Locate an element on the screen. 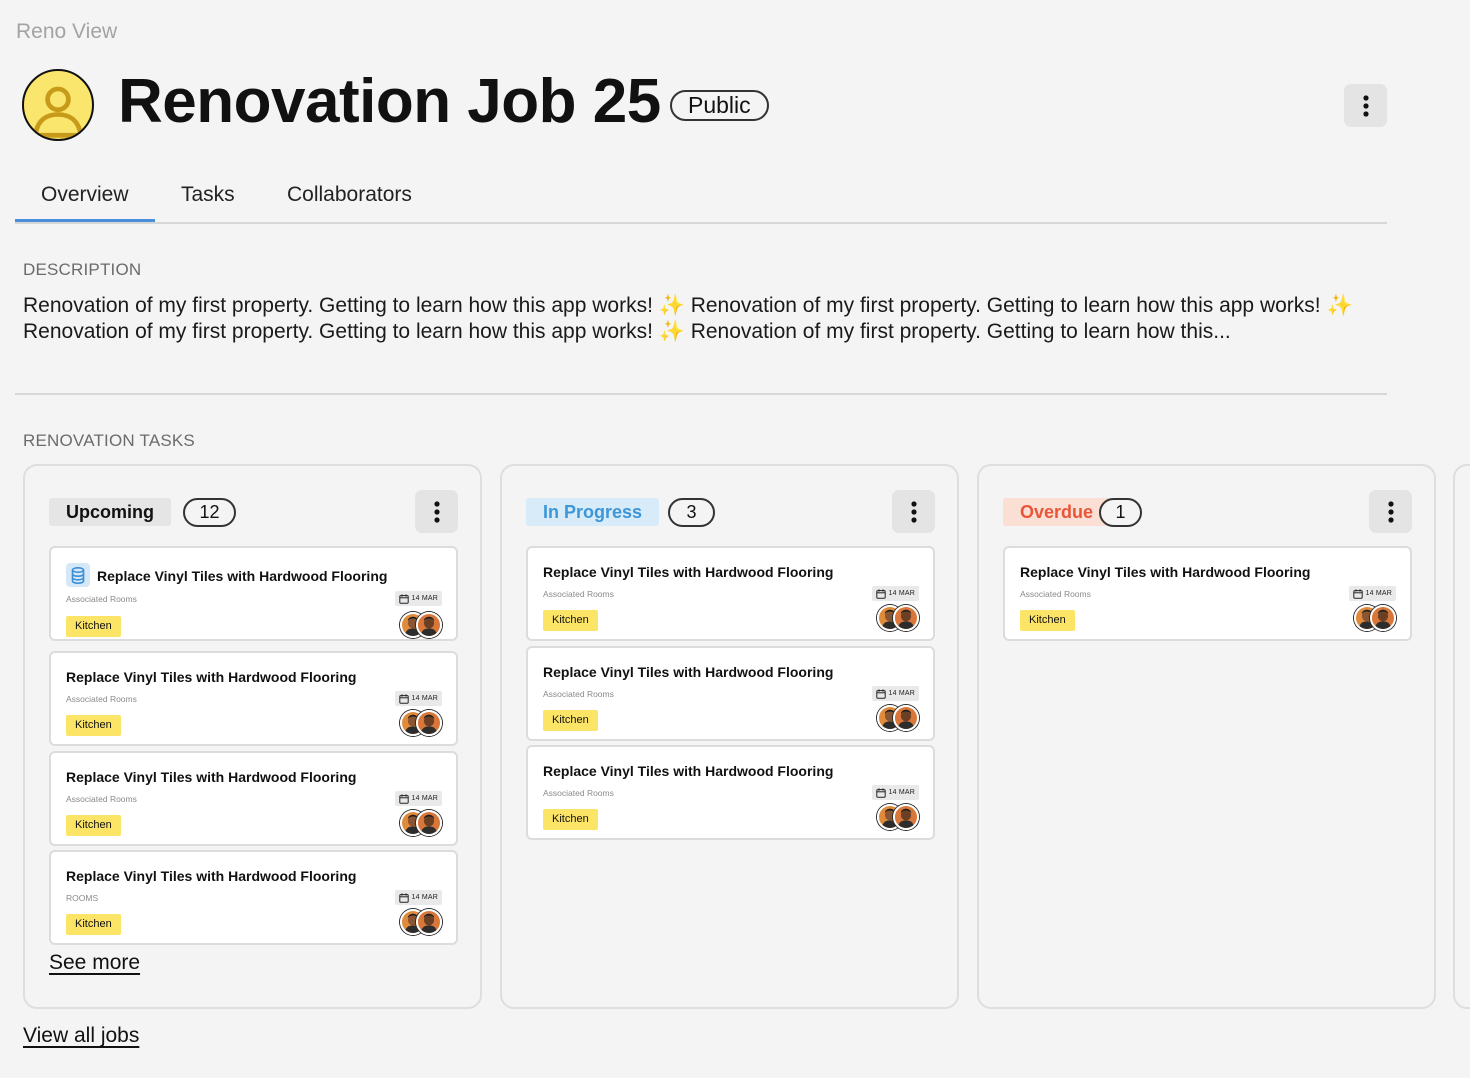 The height and width of the screenshot is (1078, 1470). job-more-options-button is located at coordinates (1365, 105).